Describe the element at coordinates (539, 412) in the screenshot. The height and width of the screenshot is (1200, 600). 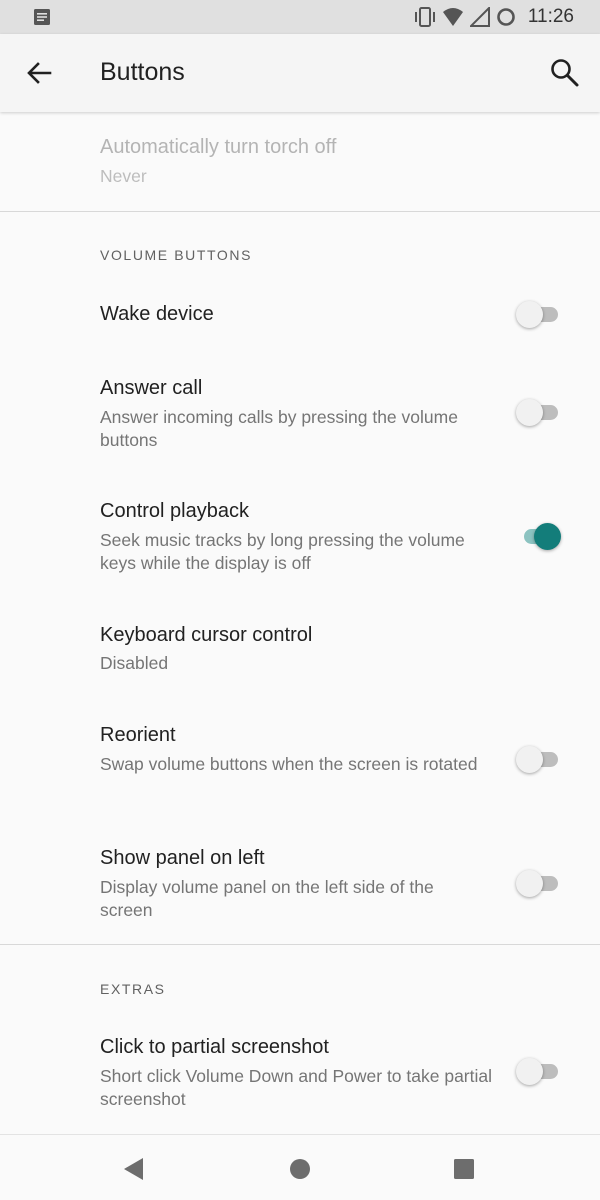
I see `answer-call-switch` at that location.